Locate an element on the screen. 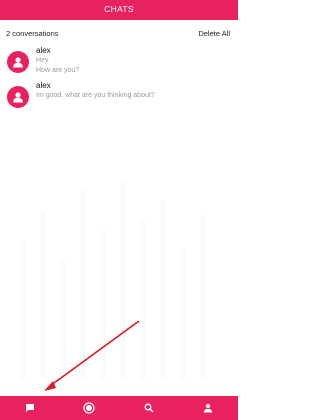 This screenshot has height=420, width=320. nav-camera-button is located at coordinates (89, 408).